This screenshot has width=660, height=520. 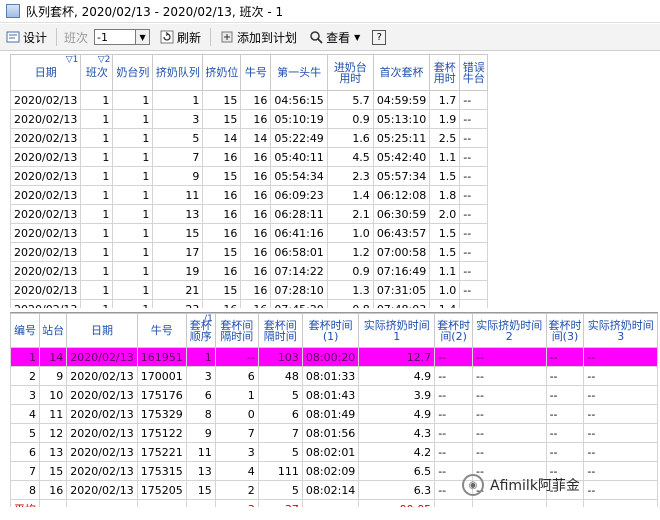 I want to click on table-cell: 6.3, so click(x=397, y=490).